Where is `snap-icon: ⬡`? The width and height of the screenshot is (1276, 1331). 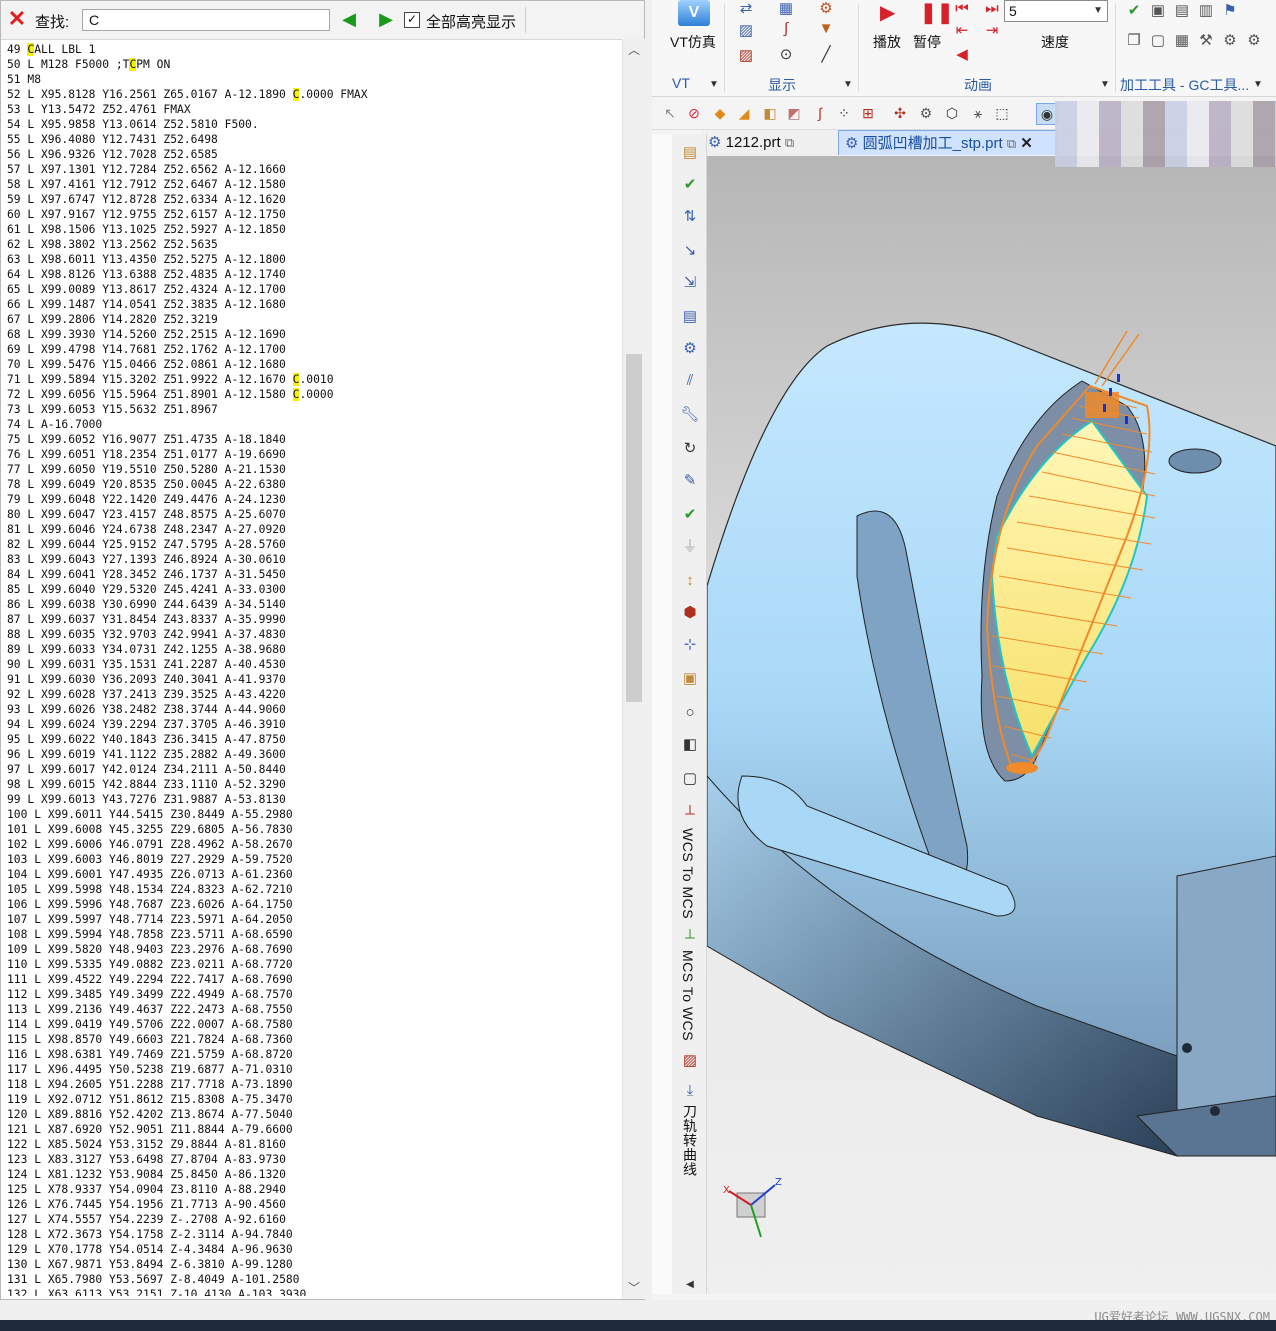 snap-icon: ⬡ is located at coordinates (952, 113).